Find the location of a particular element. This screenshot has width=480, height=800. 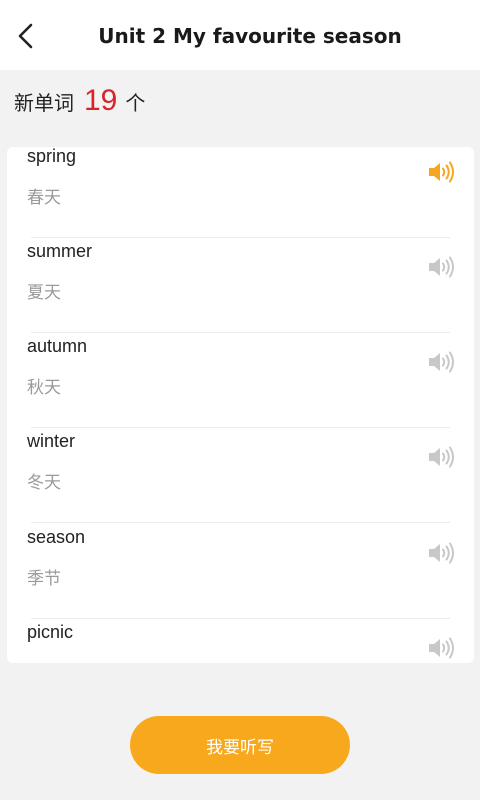

list-item: spring 春天 is located at coordinates (240, 192).